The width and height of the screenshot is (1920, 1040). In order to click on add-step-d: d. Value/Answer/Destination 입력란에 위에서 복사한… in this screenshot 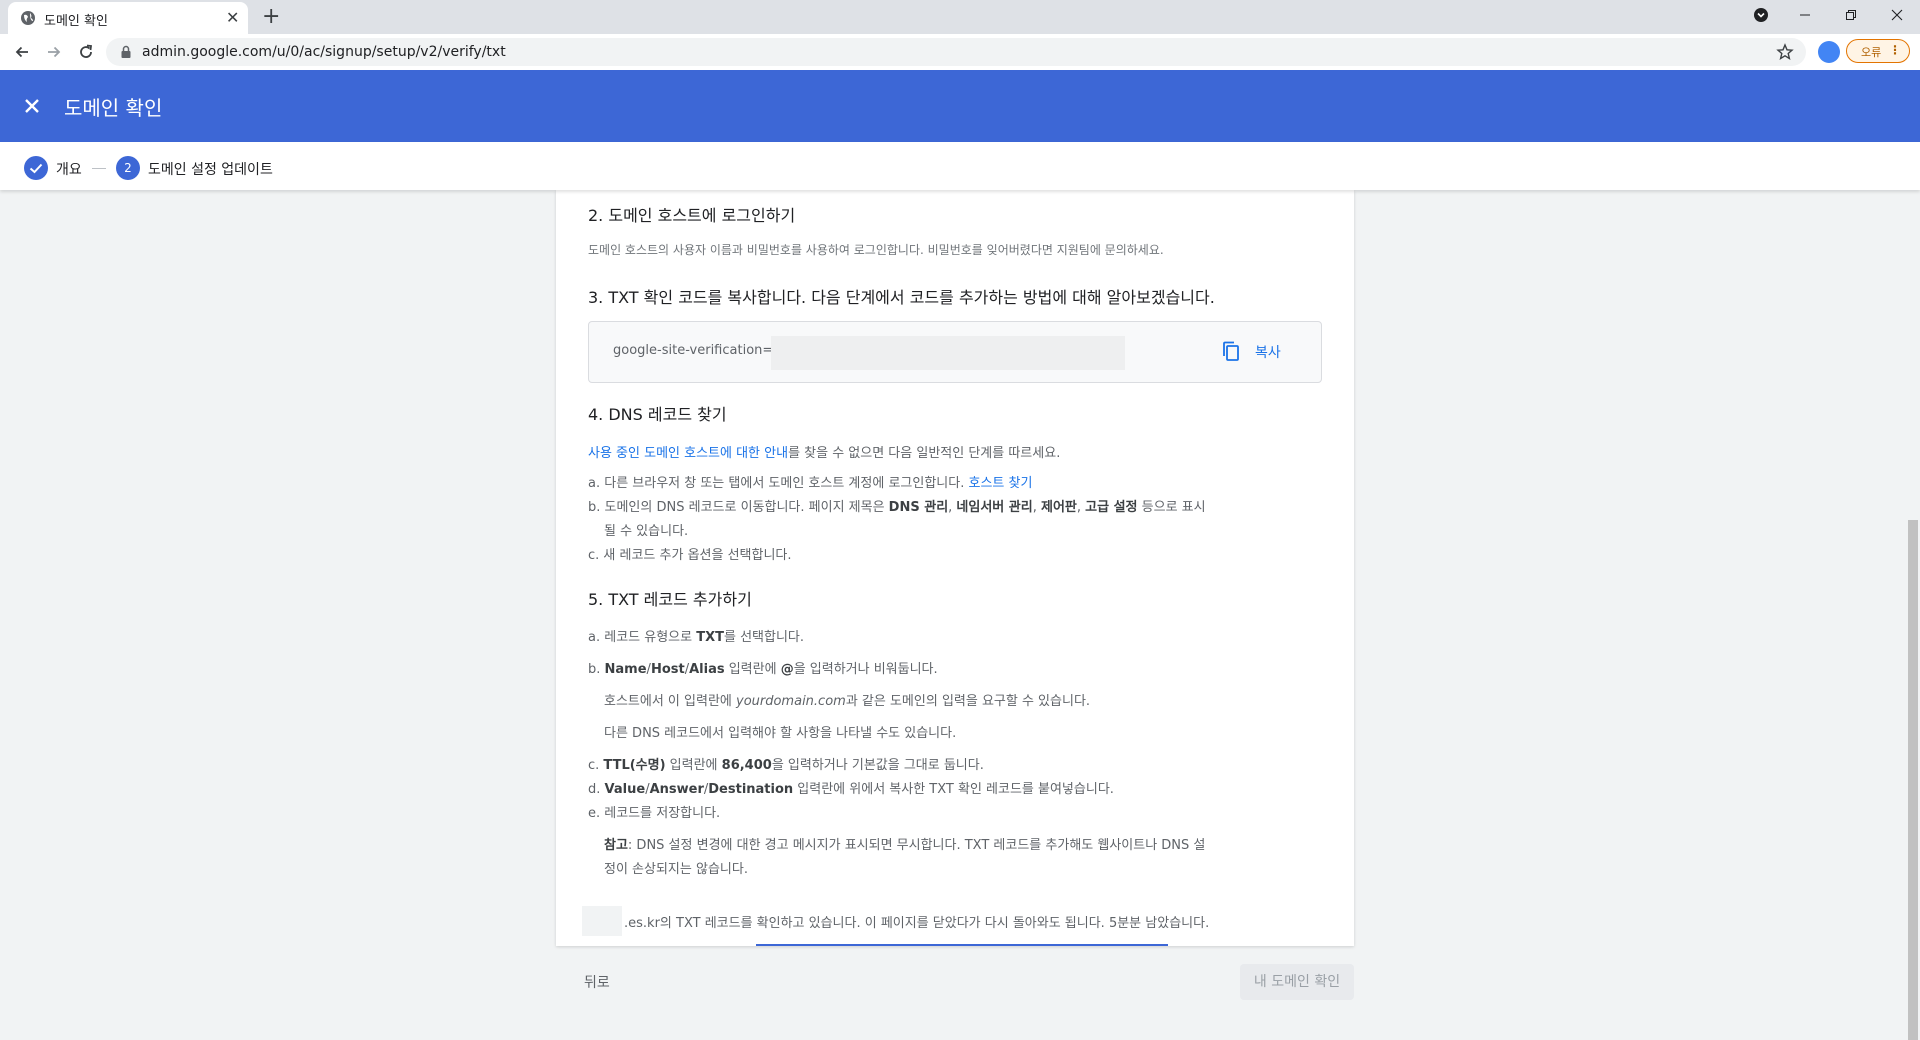, I will do `click(851, 789)`.